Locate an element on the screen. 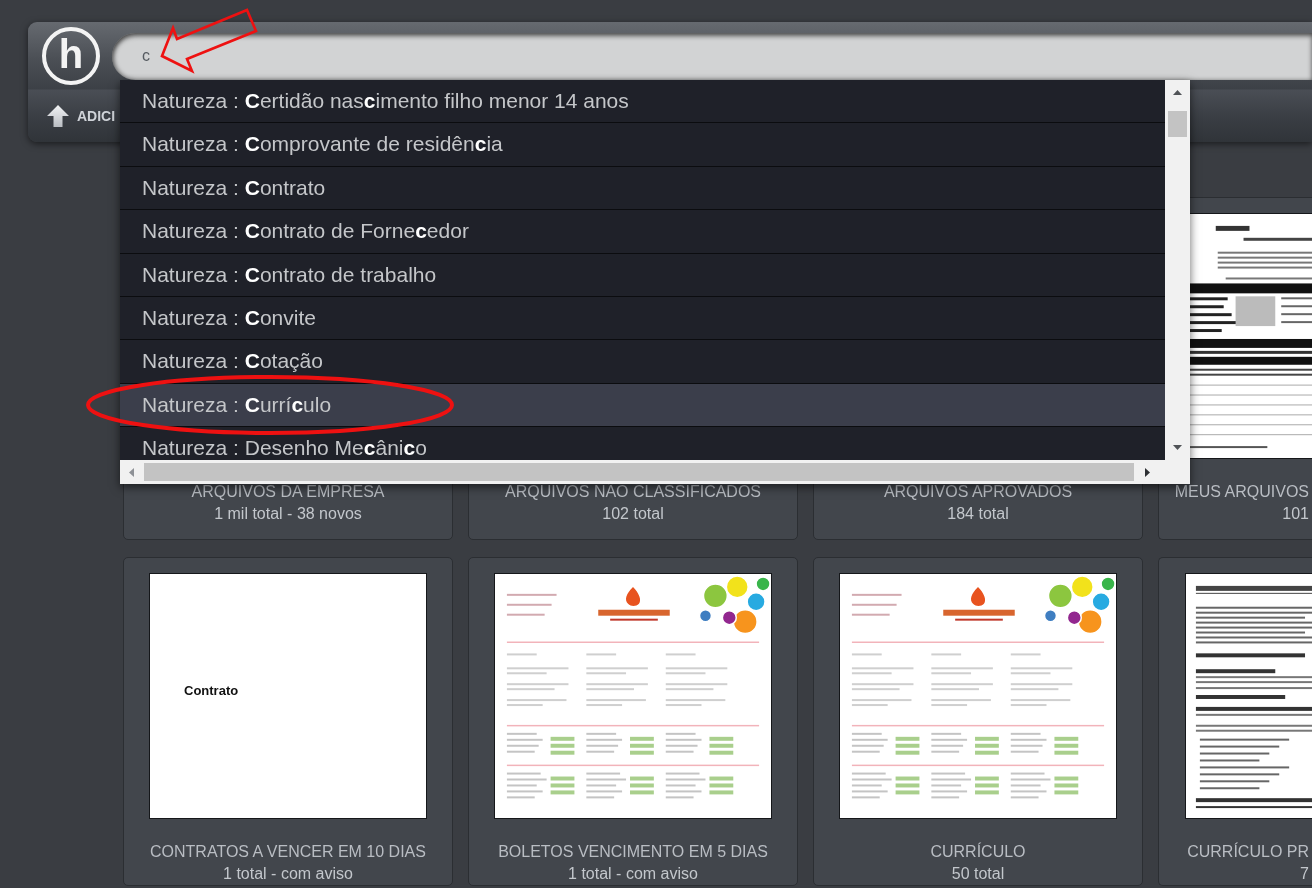 The width and height of the screenshot is (1312, 888). tile-title: CONTRATOS A VENCER EM 10 DIAS is located at coordinates (288, 852).